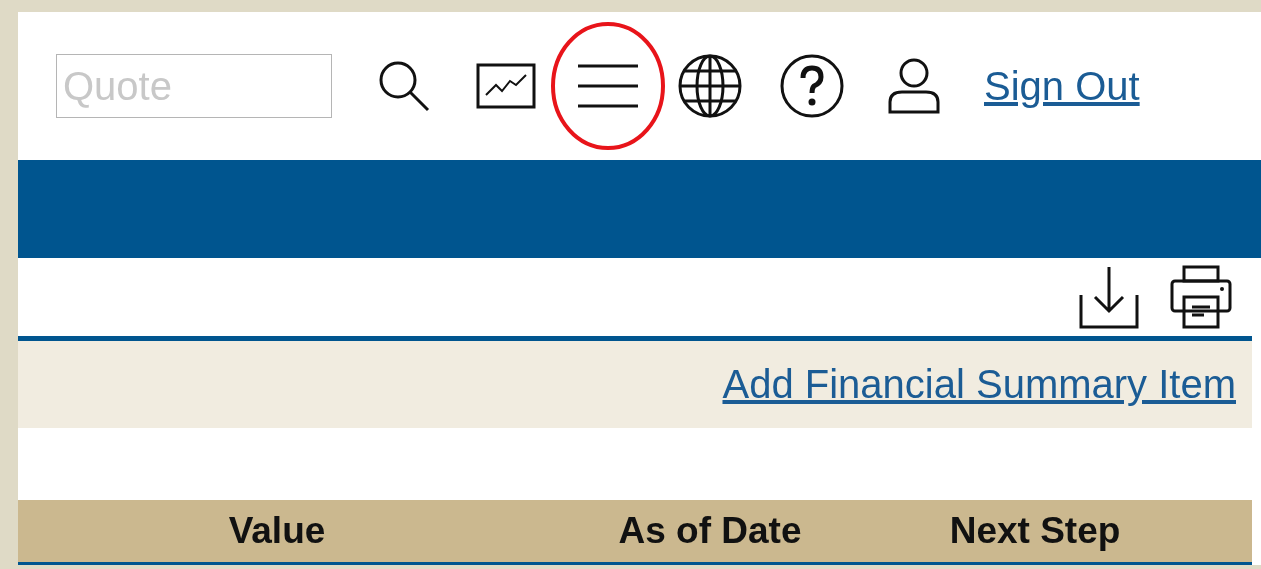  I want to click on search-icon, so click(404, 86).